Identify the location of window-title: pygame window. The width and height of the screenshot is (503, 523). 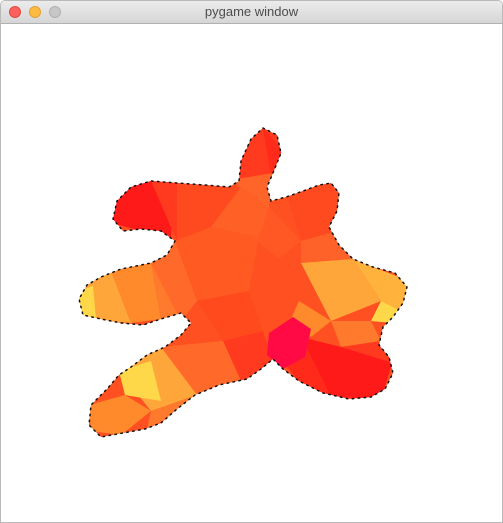
(251, 11).